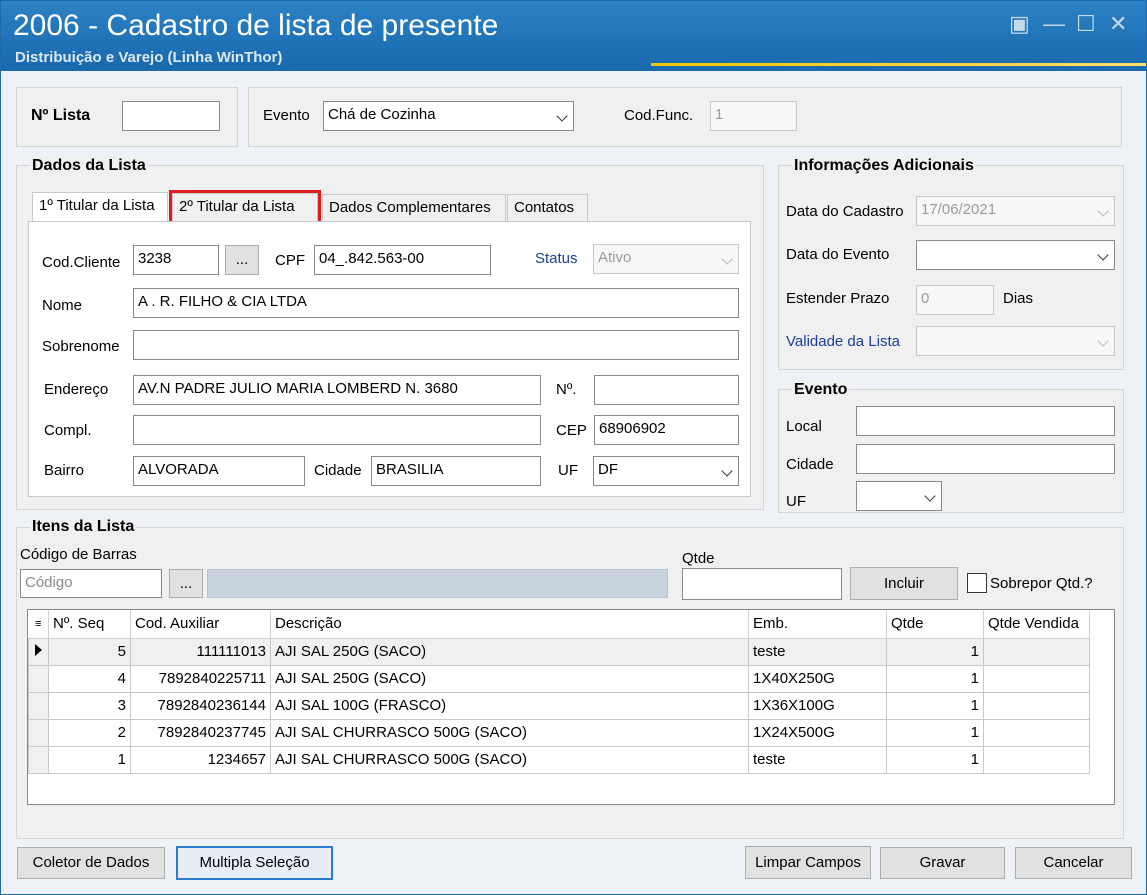 The width and height of the screenshot is (1147, 895). I want to click on column-header-qtde: Qtde, so click(935, 624).